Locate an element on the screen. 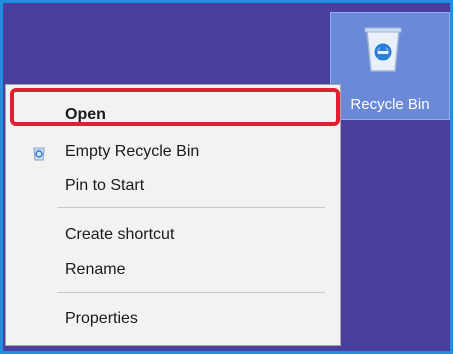 The image size is (453, 354). menu-item-create-shortcut: Create shortcut is located at coordinates (173, 235).